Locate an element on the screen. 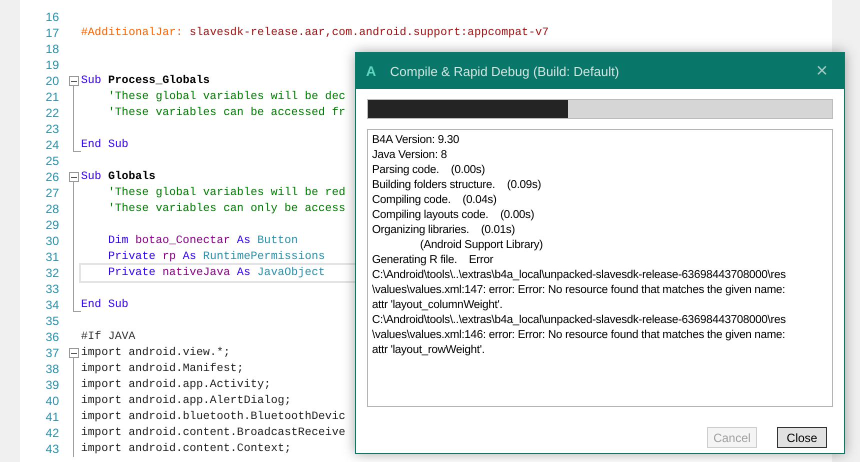 Image resolution: width=860 pixels, height=462 pixels. line-number: 35 is located at coordinates (51, 321).